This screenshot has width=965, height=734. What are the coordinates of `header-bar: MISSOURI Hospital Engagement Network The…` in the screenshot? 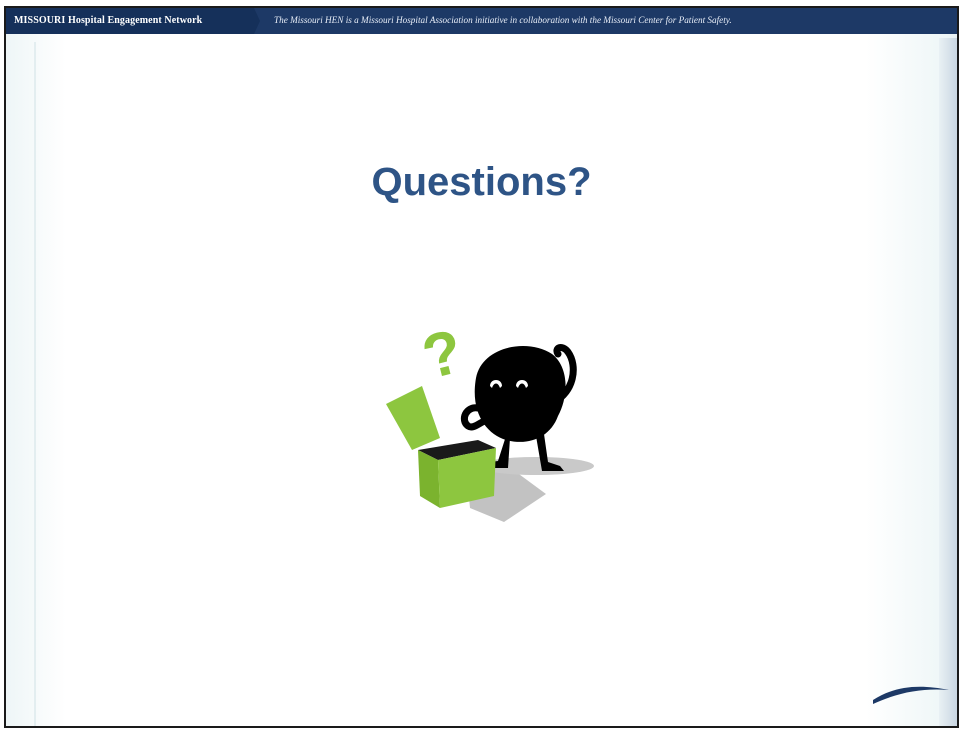 It's located at (481, 21).